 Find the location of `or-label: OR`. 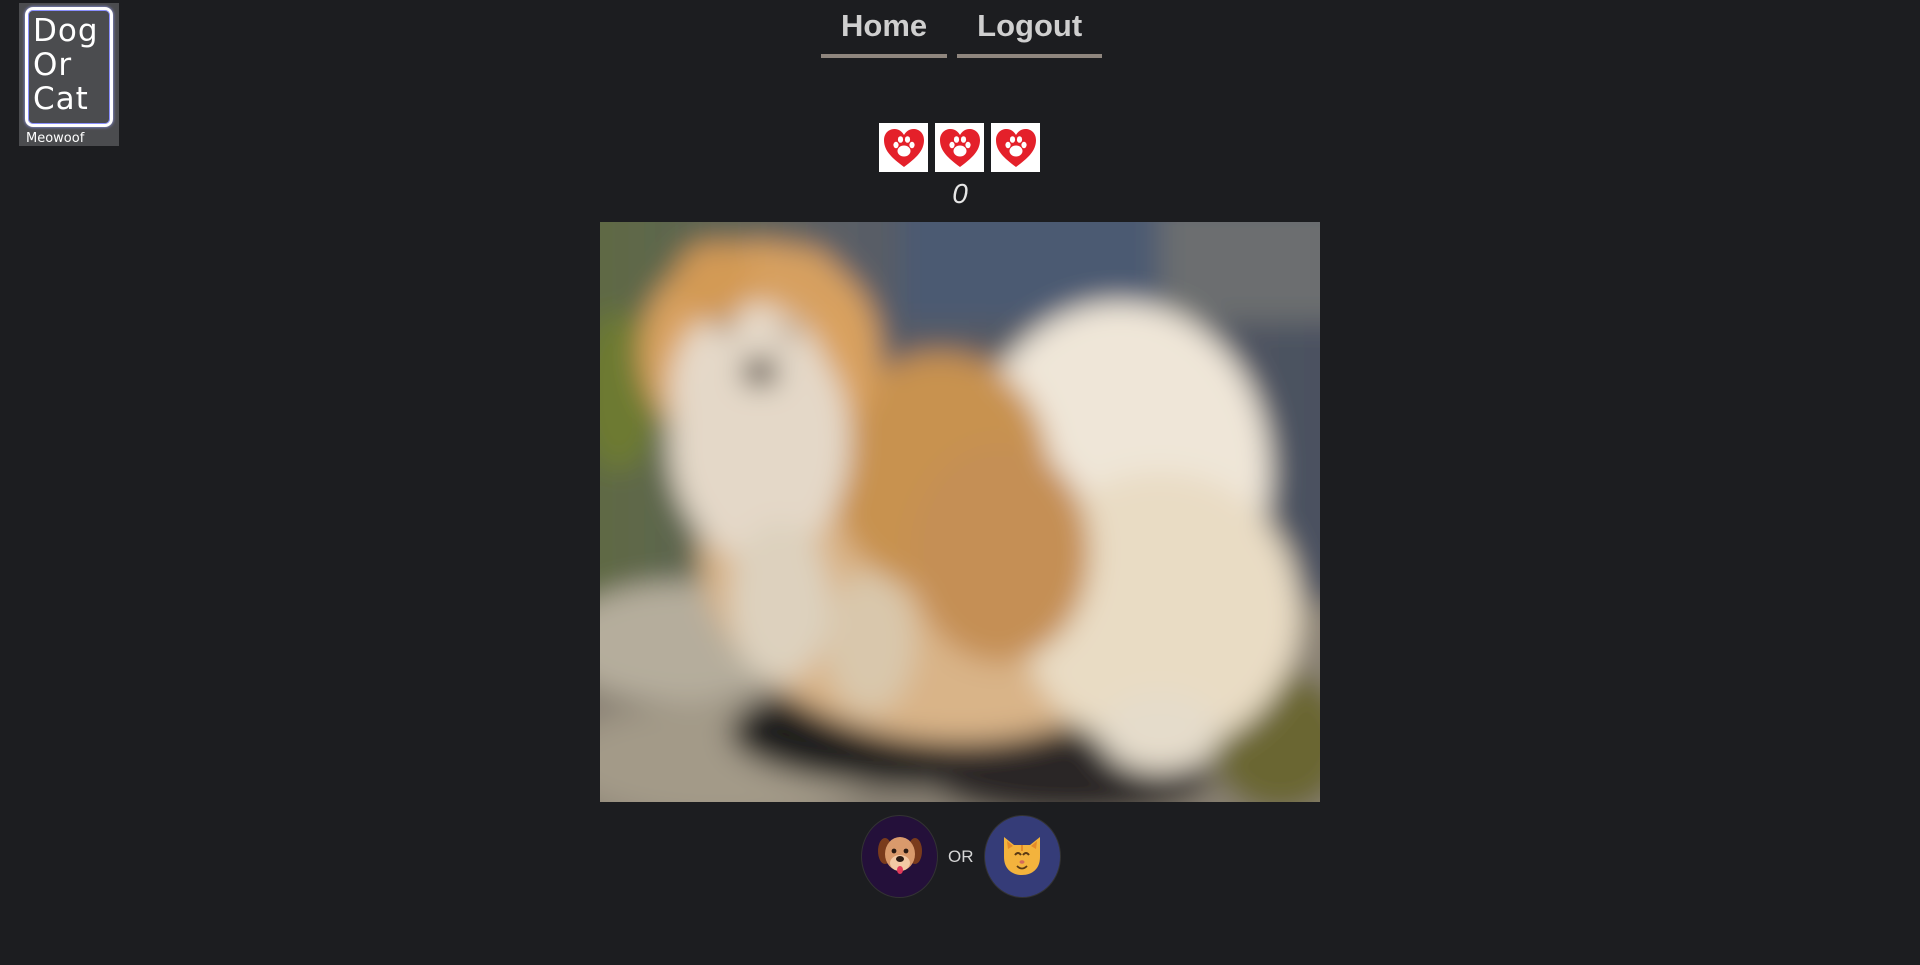

or-label: OR is located at coordinates (961, 856).